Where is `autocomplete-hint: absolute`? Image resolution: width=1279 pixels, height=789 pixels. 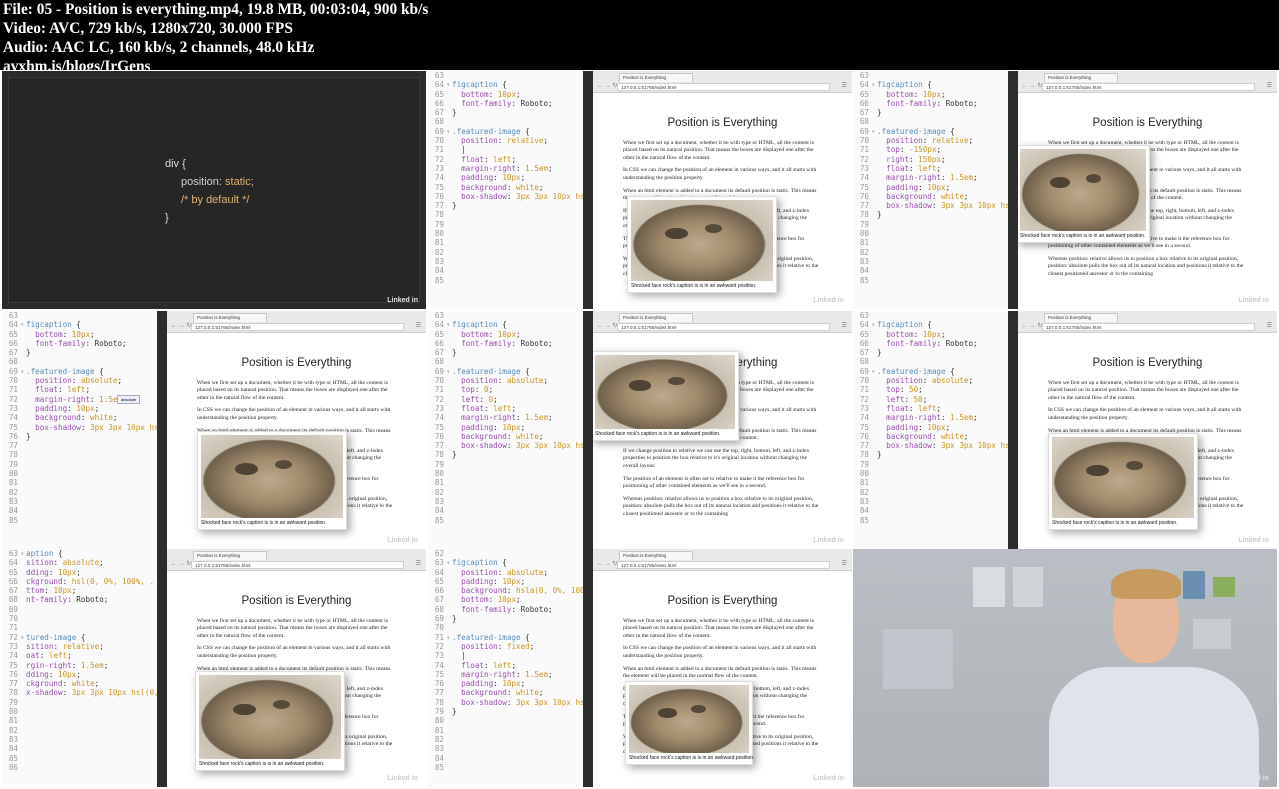 autocomplete-hint: absolute is located at coordinates (129, 399).